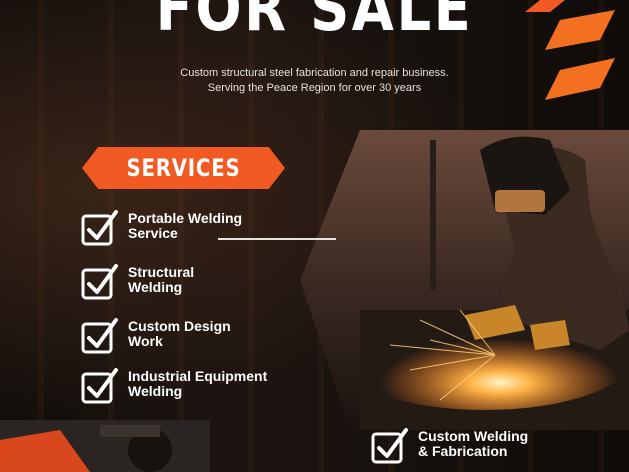 The height and width of the screenshot is (472, 629). Describe the element at coordinates (198, 383) in the screenshot. I see `service-label: Industrial Equipment Welding` at that location.